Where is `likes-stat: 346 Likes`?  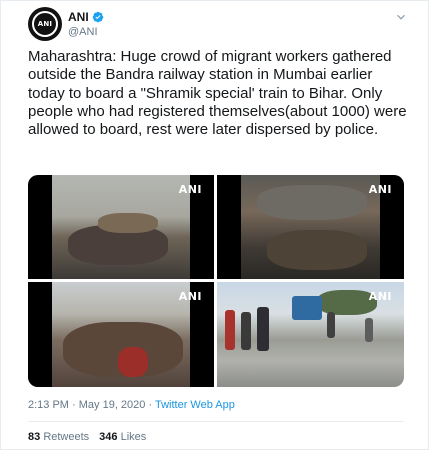 likes-stat: 346 Likes is located at coordinates (122, 437).